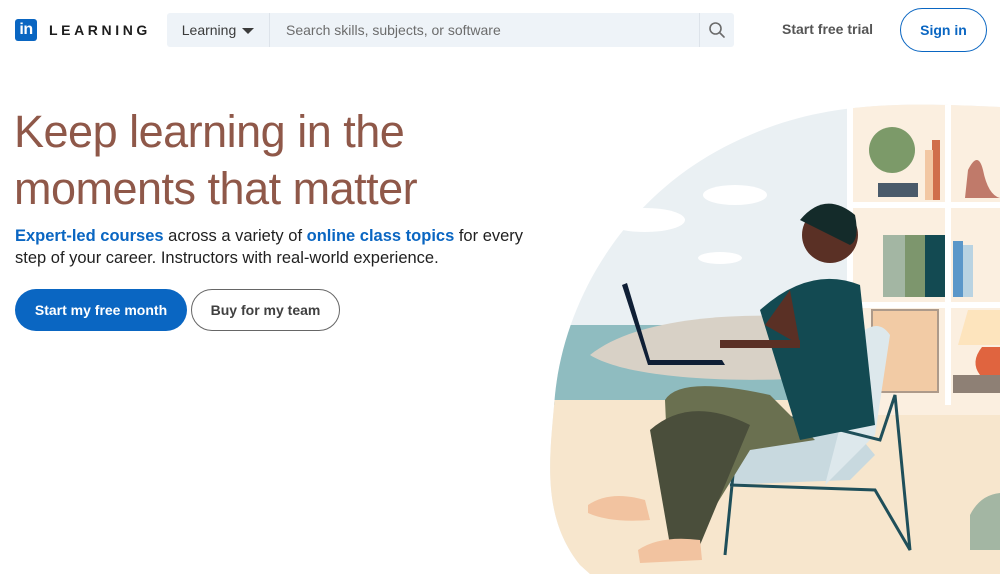 The height and width of the screenshot is (574, 1000). I want to click on search-button, so click(716, 30).